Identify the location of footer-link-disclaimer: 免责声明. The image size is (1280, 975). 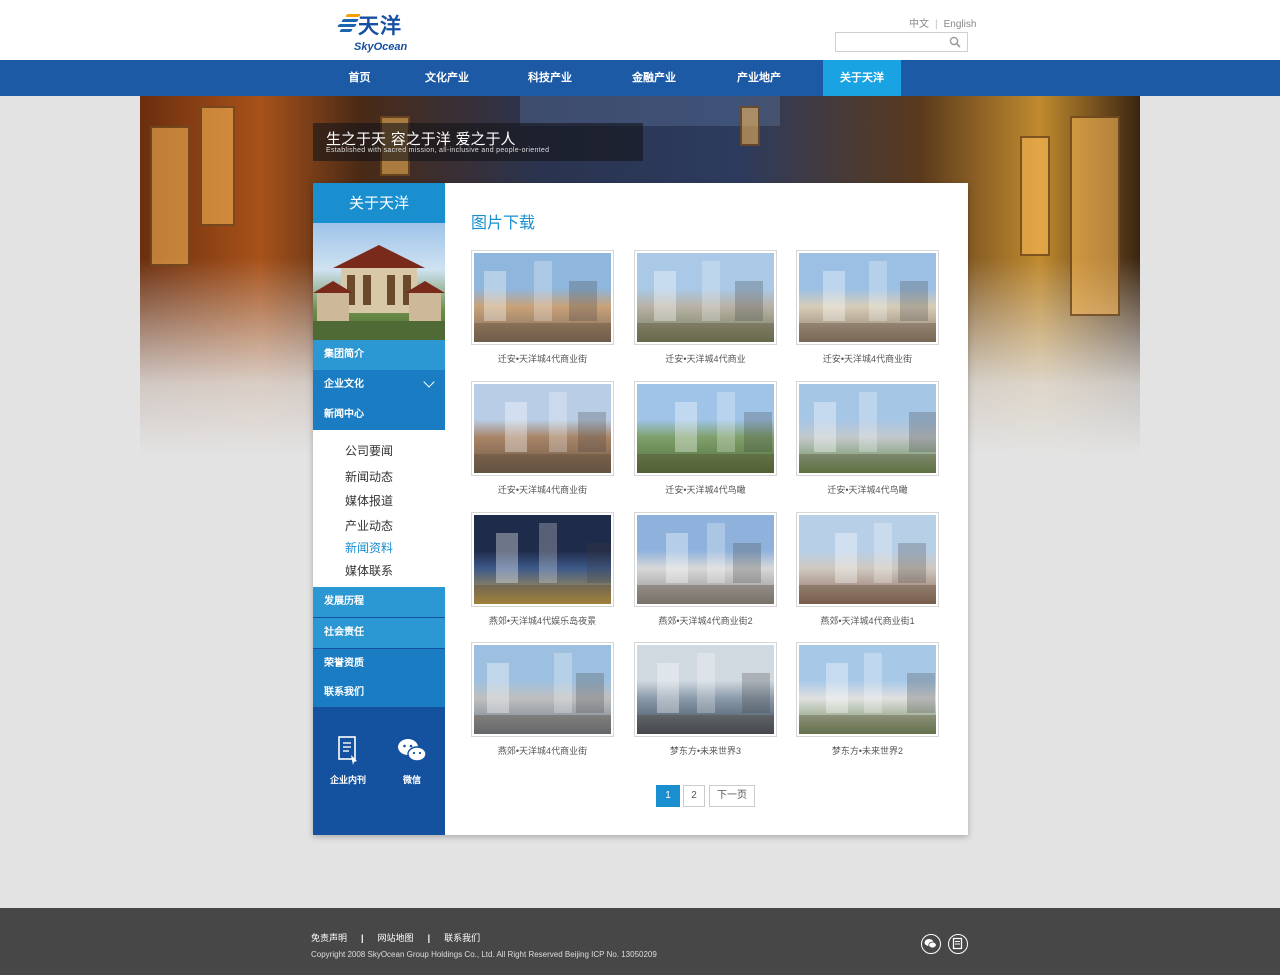
(329, 938).